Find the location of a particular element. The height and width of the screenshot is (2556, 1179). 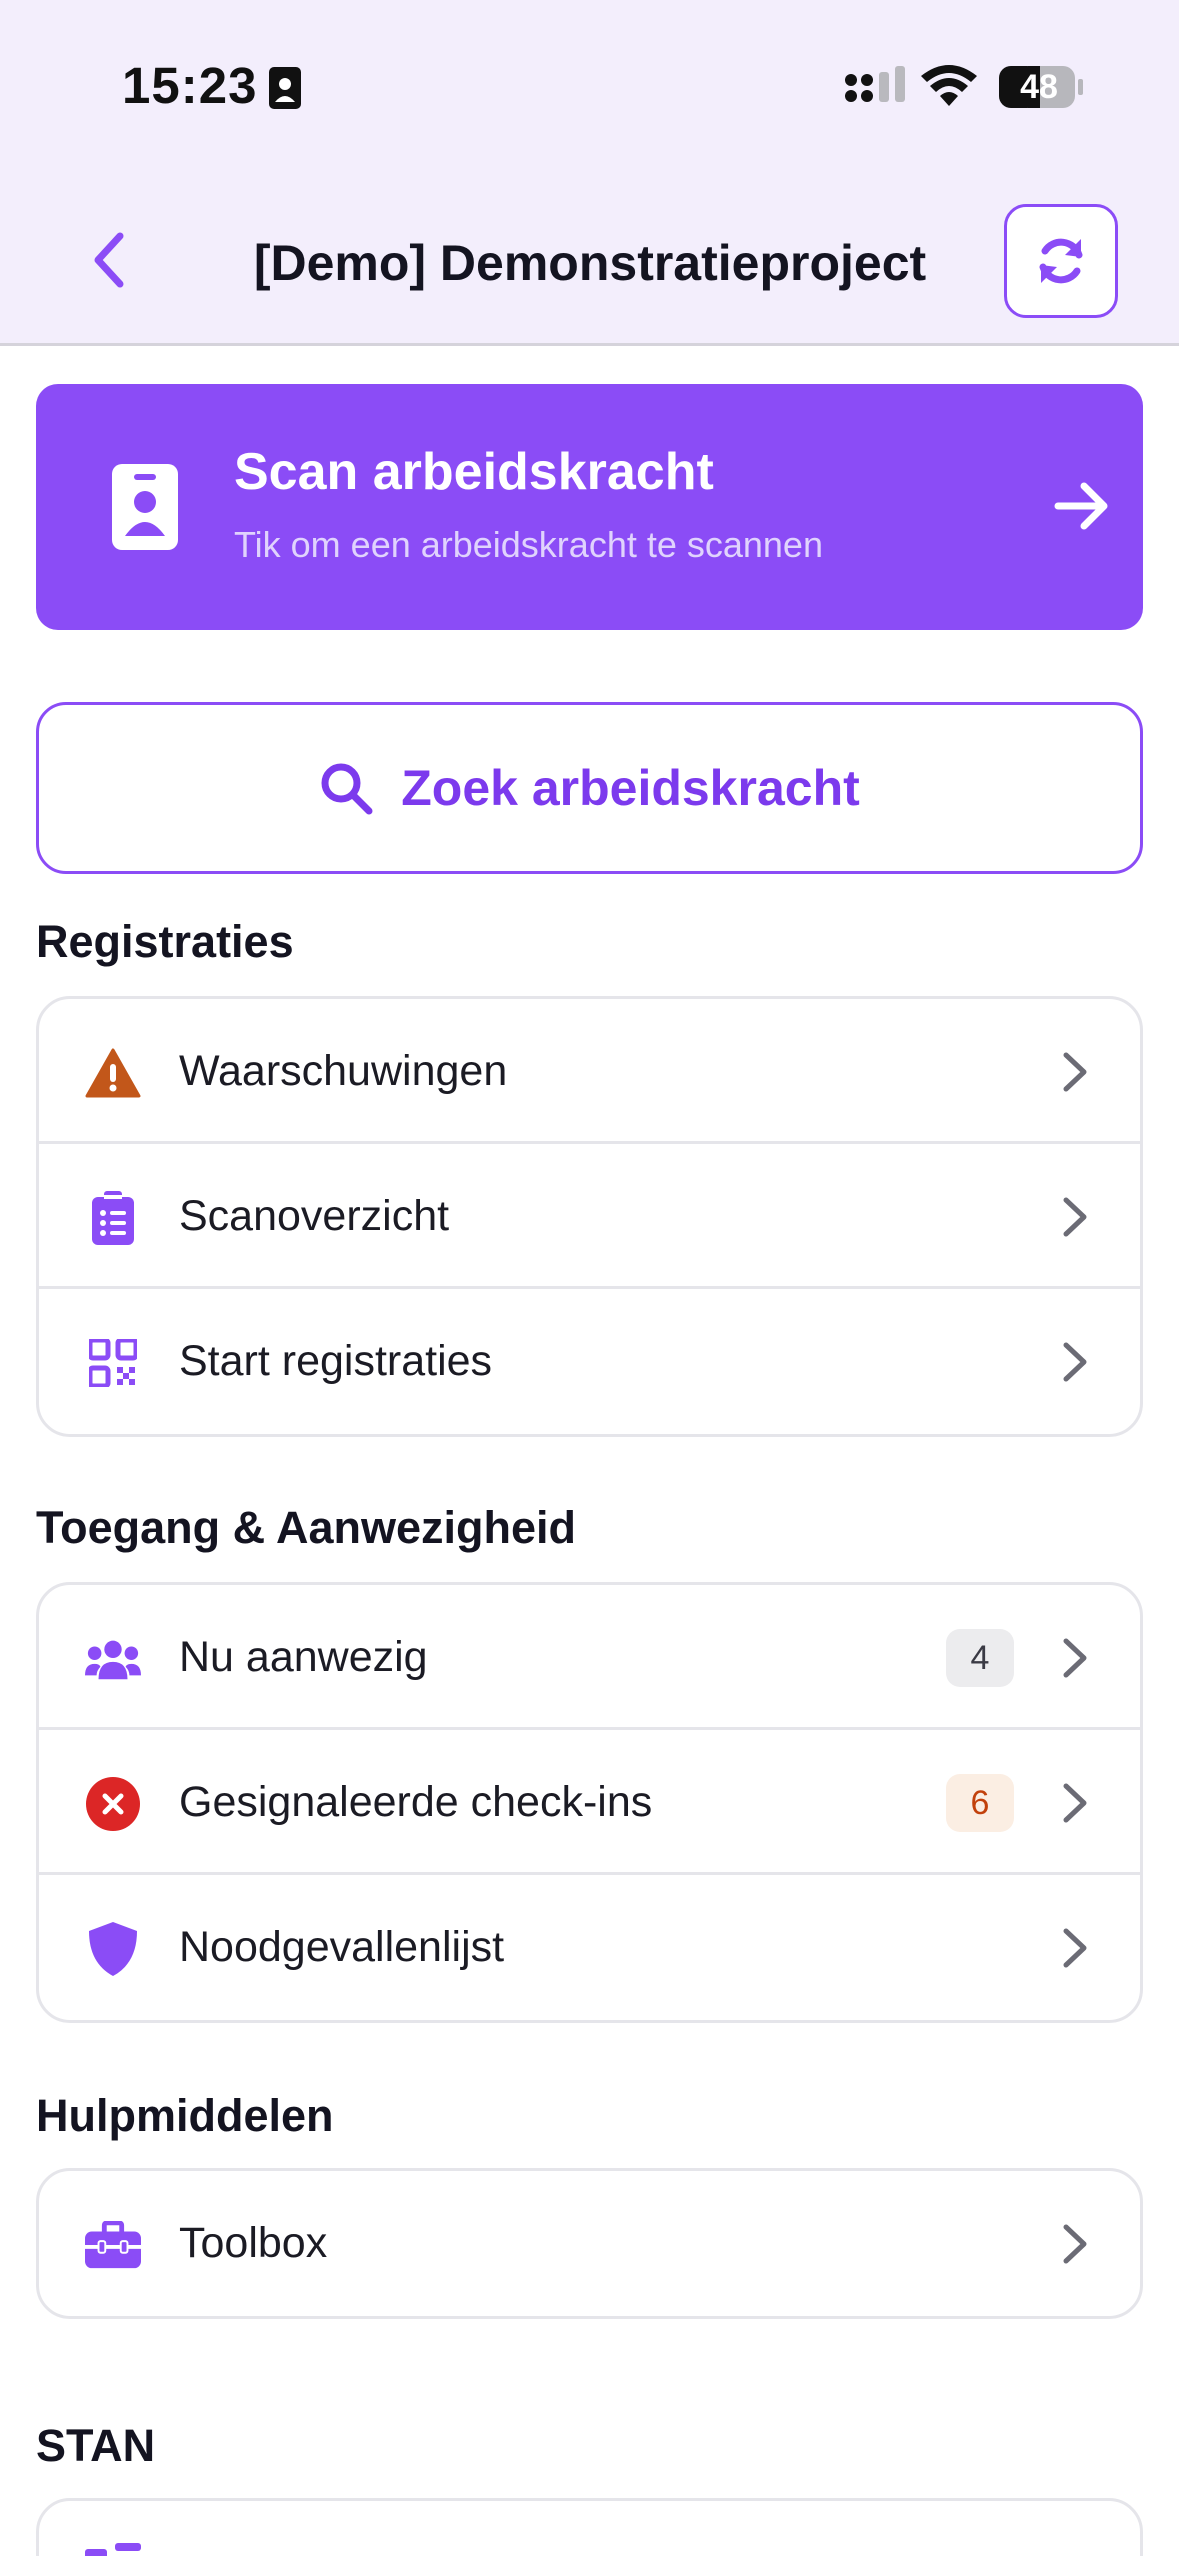

stan-list is located at coordinates (589, 2527).